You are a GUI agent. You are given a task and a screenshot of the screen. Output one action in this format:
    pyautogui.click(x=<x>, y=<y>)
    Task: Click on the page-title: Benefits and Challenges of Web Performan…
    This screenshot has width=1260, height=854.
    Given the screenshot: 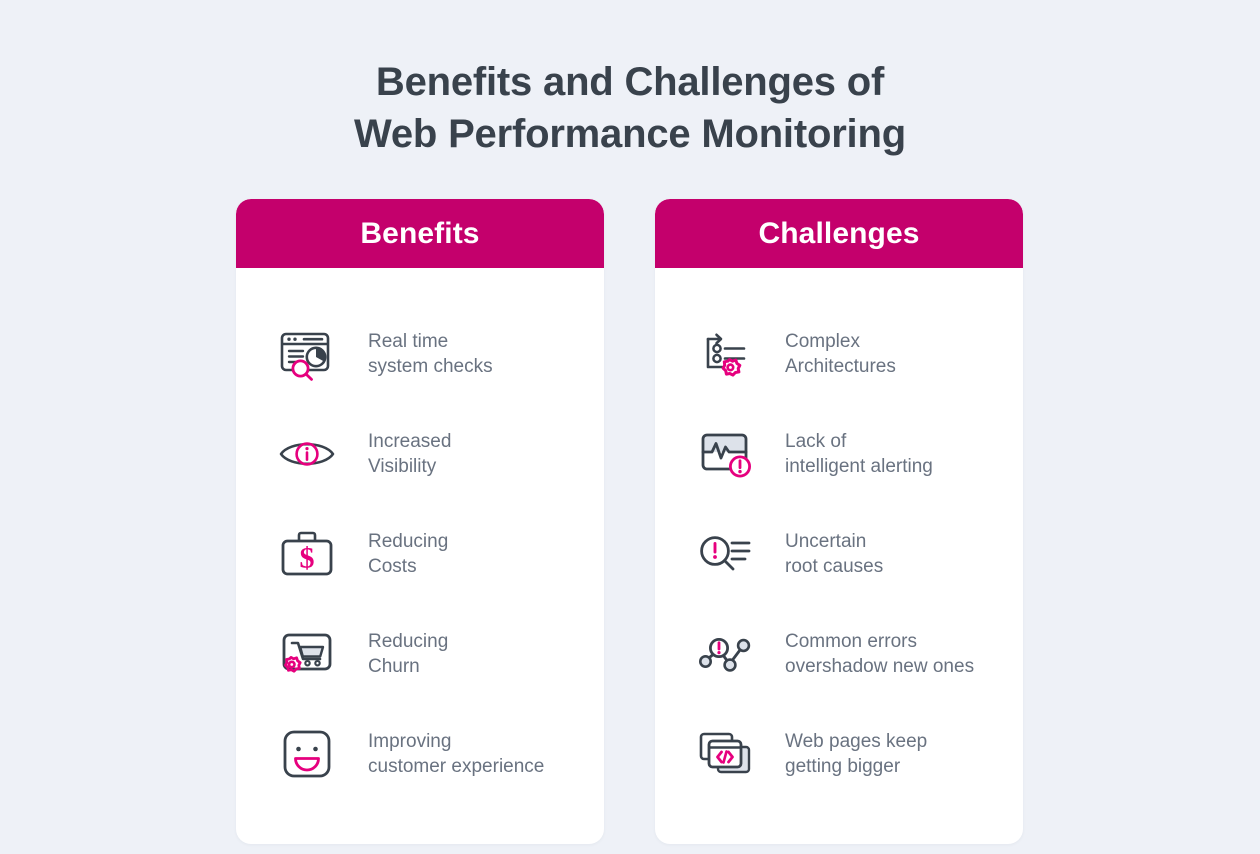 What is the action you would take?
    pyautogui.click(x=630, y=108)
    